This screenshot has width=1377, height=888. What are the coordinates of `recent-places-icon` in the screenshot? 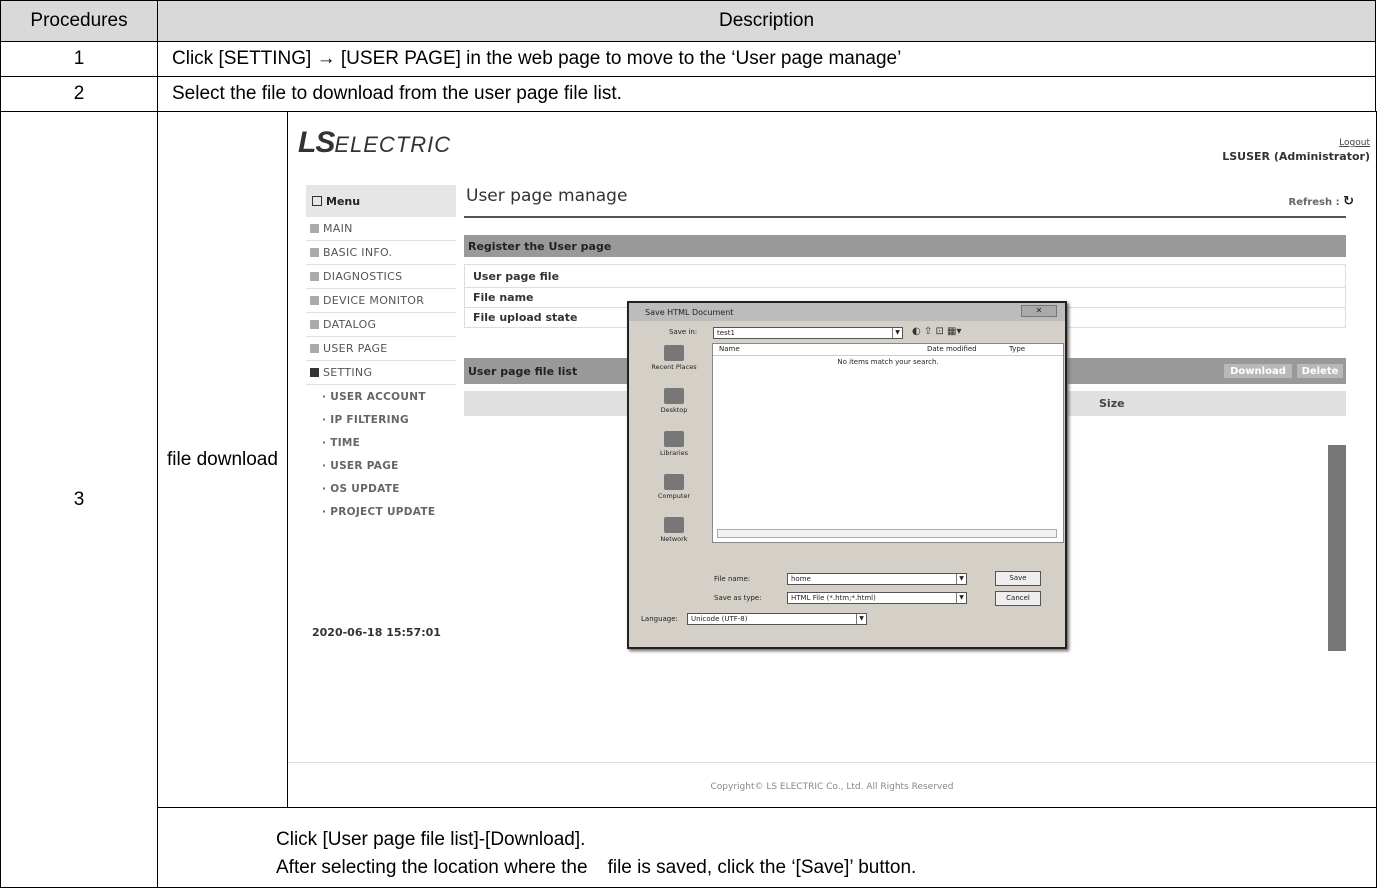 It's located at (674, 353).